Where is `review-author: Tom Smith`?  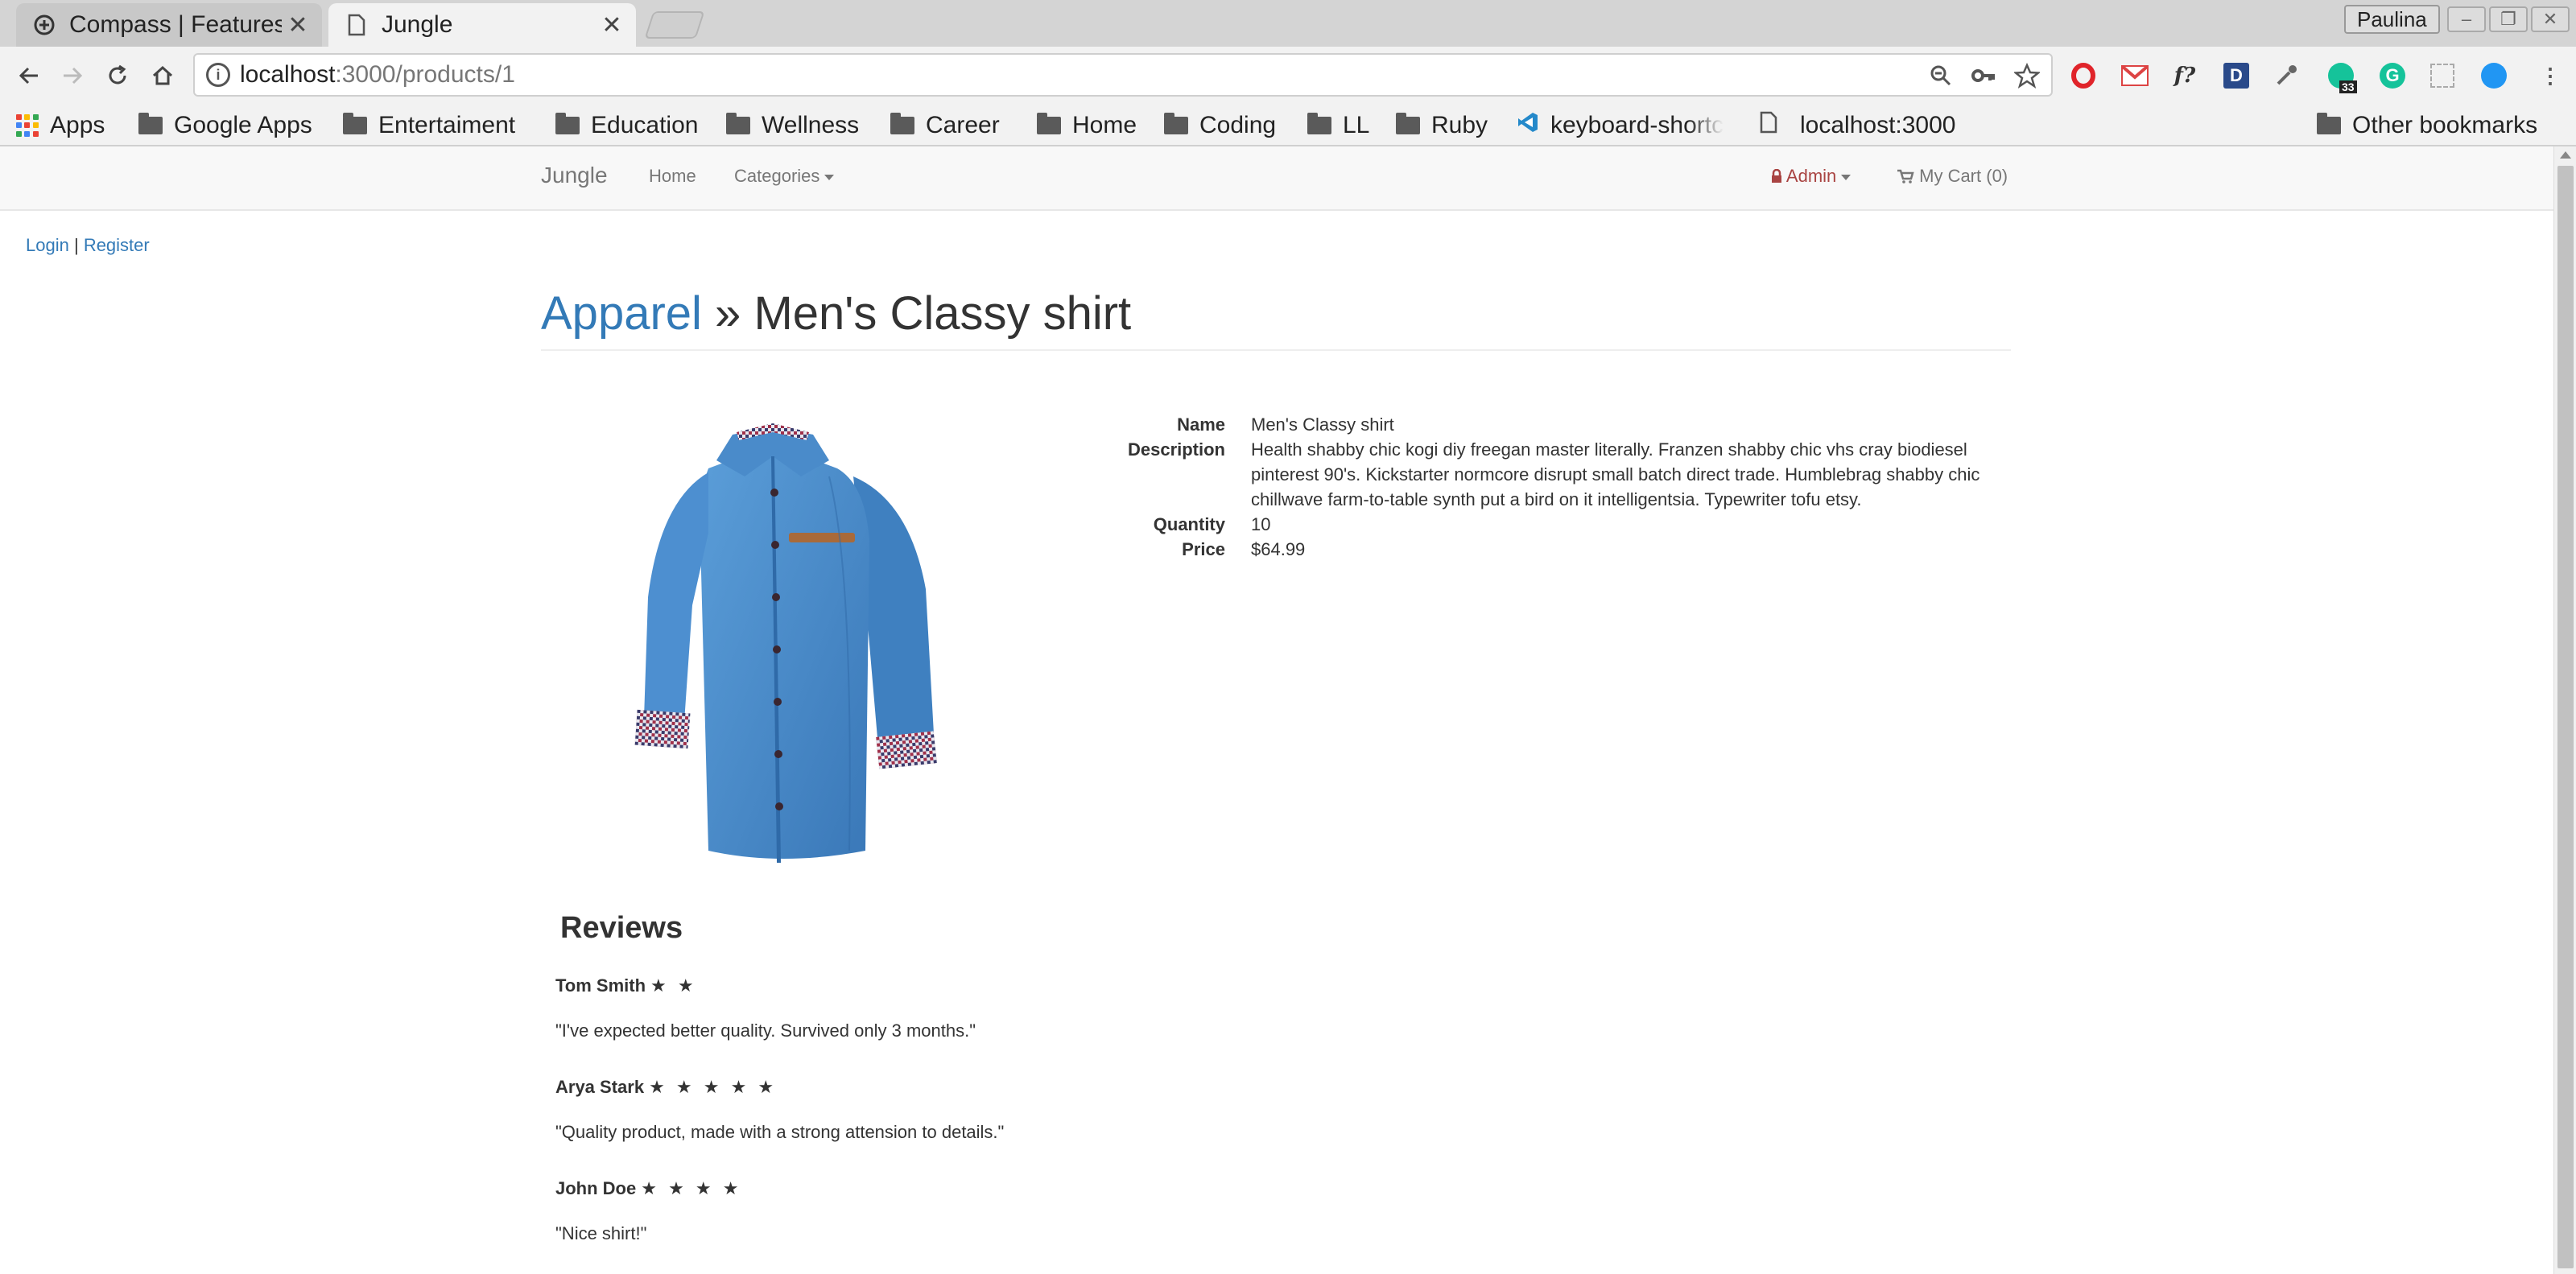
review-author: Tom Smith is located at coordinates (600, 985).